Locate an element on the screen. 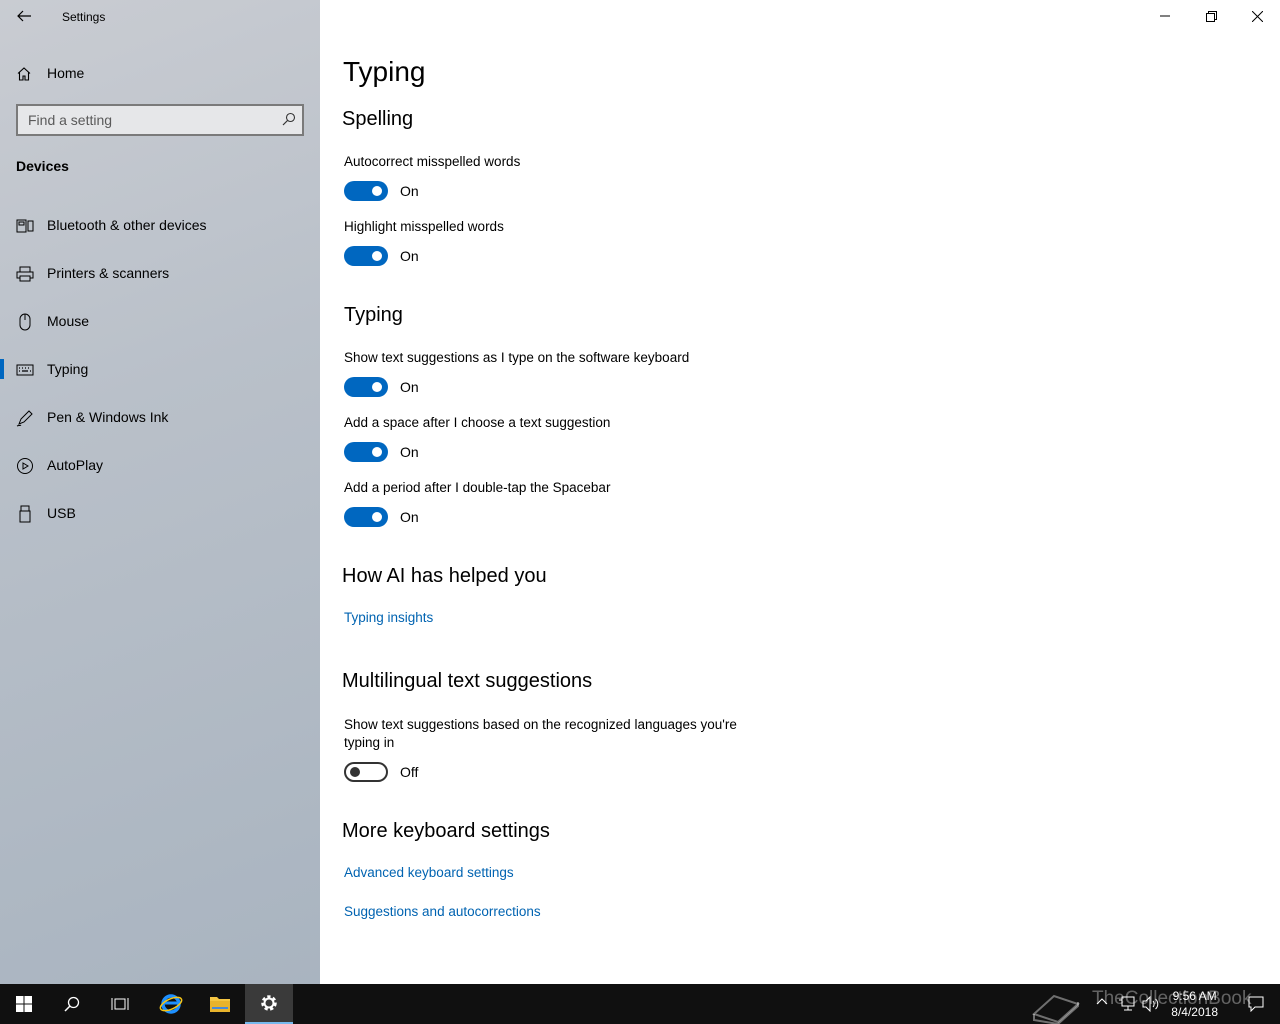 Image resolution: width=1280 pixels, height=1024 pixels. selection-indicator is located at coordinates (2, 369).